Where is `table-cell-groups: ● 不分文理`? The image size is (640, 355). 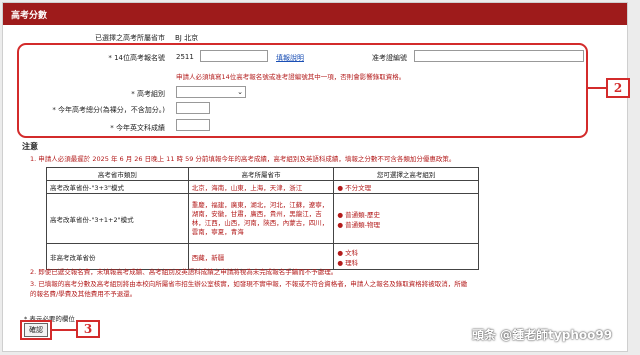
table-cell-groups: ● 不分文理 is located at coordinates (406, 187).